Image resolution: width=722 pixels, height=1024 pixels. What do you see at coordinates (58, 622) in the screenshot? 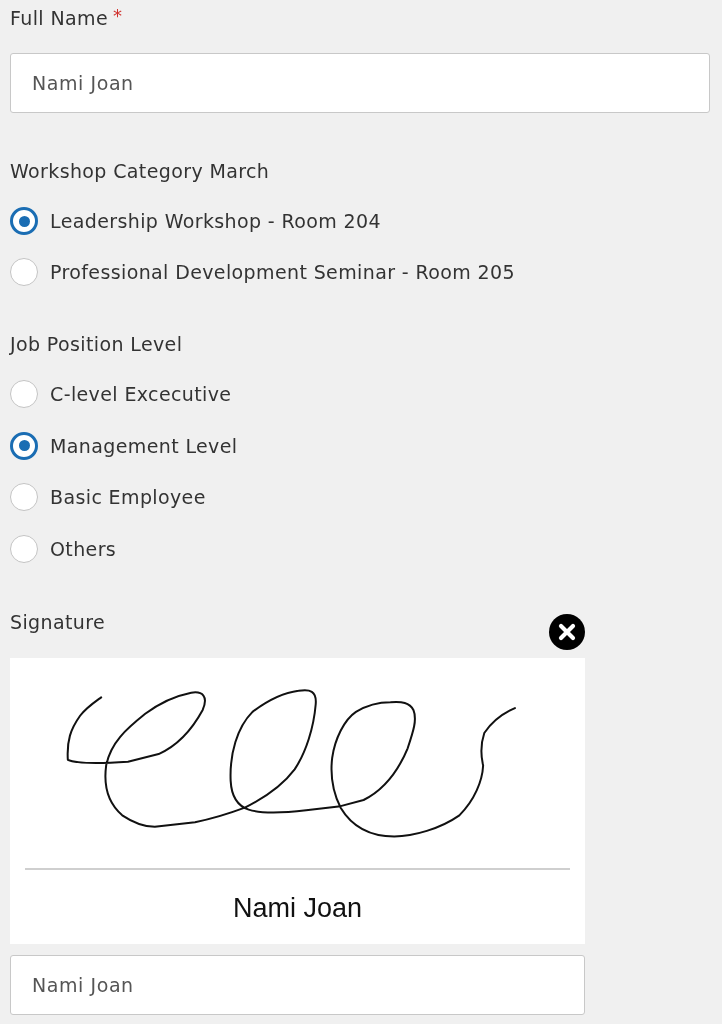
I see `field-label: Signature` at bounding box center [58, 622].